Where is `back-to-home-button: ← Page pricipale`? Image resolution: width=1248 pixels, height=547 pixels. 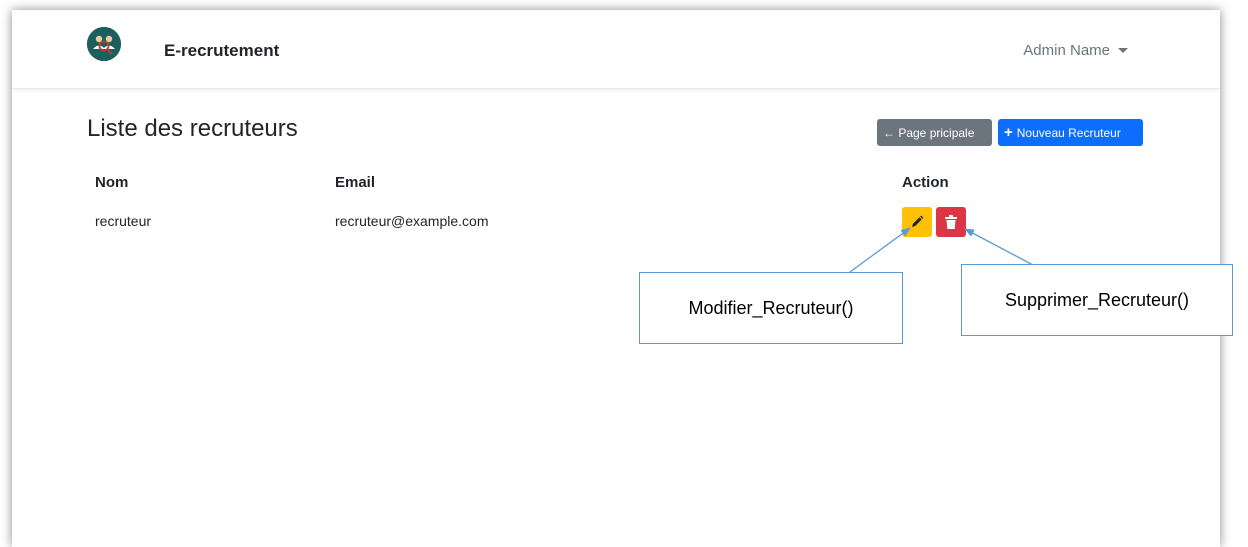
back-to-home-button: ← Page pricipale is located at coordinates (934, 132).